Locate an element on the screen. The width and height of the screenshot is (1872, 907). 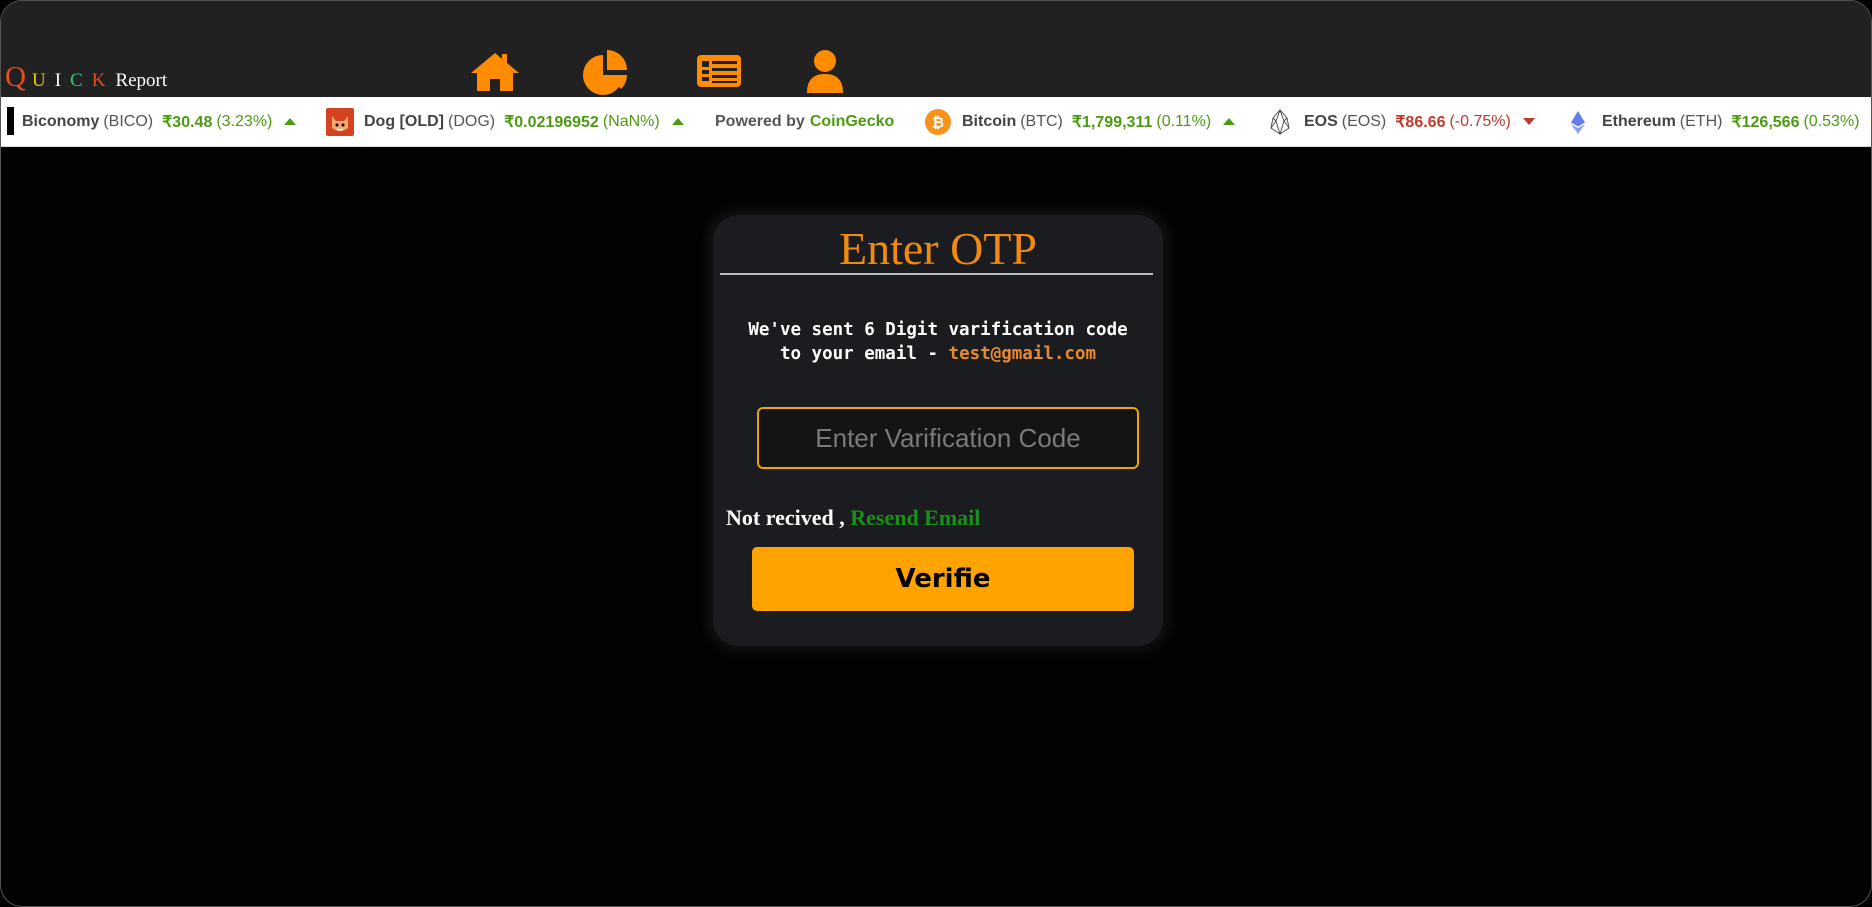
coin-change: (0.11%) is located at coordinates (1184, 121).